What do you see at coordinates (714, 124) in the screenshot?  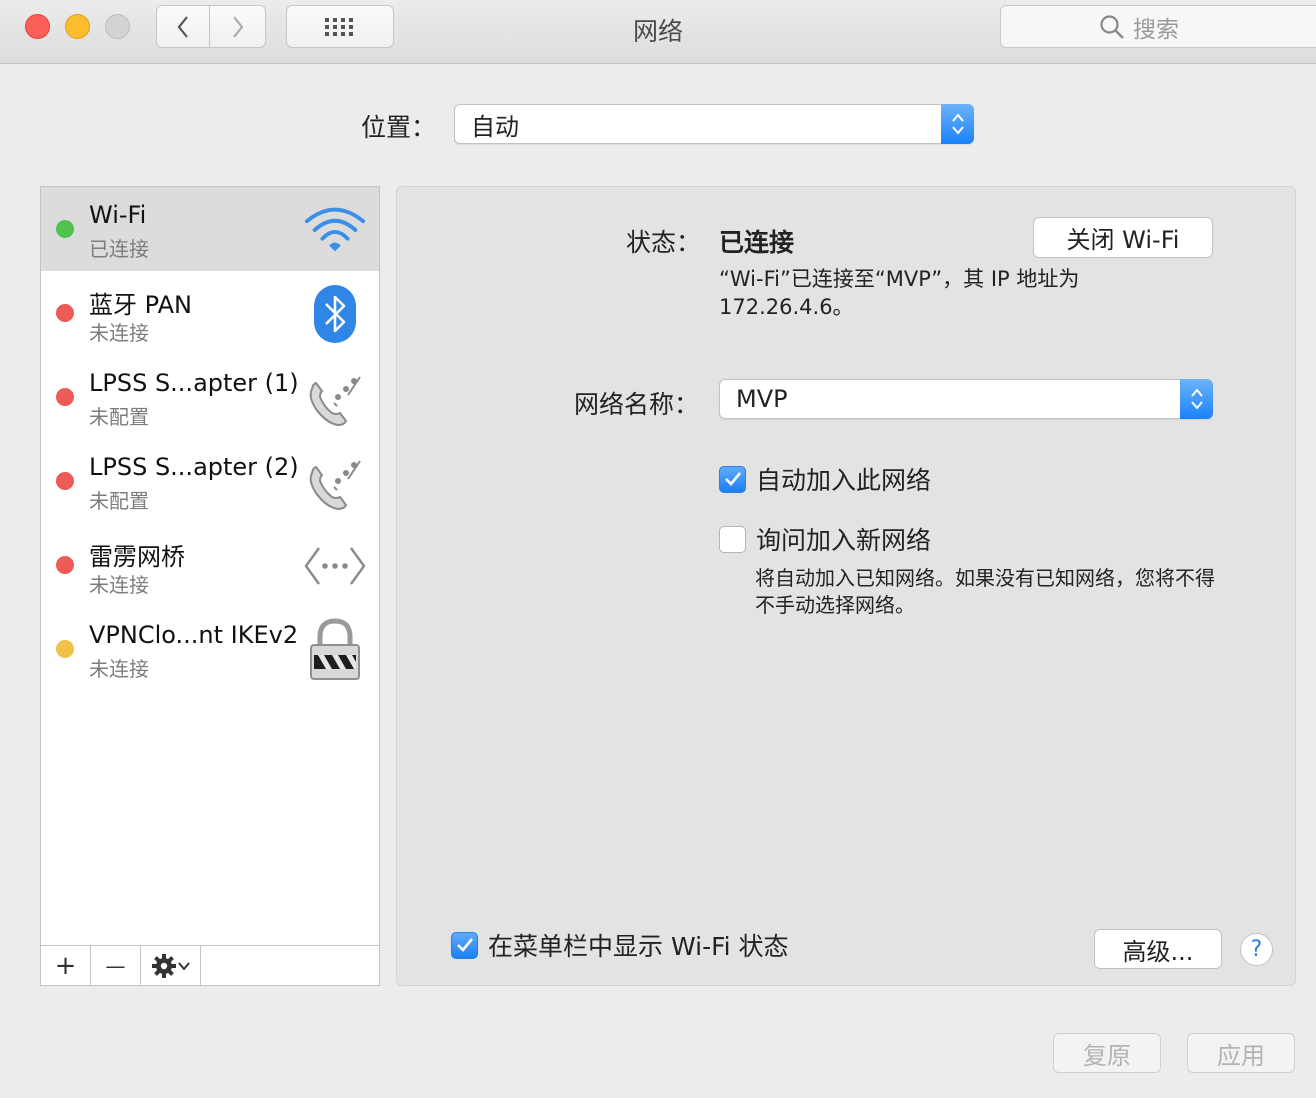 I see `location-popup: 自动` at bounding box center [714, 124].